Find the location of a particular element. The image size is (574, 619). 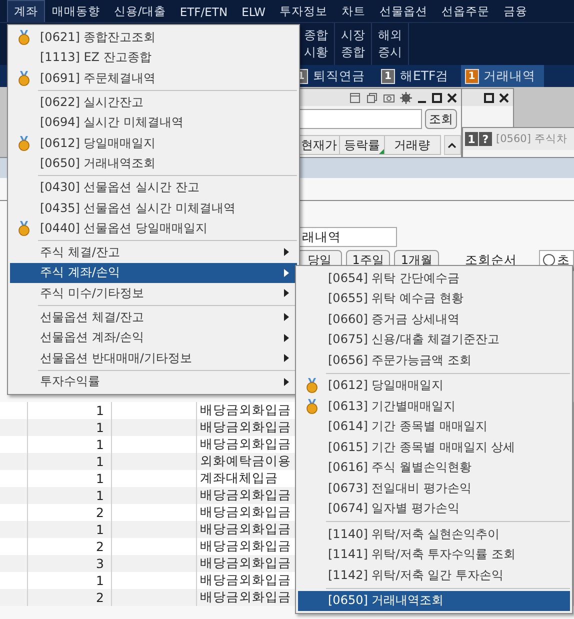

chevron-up-icon is located at coordinates (452, 145).